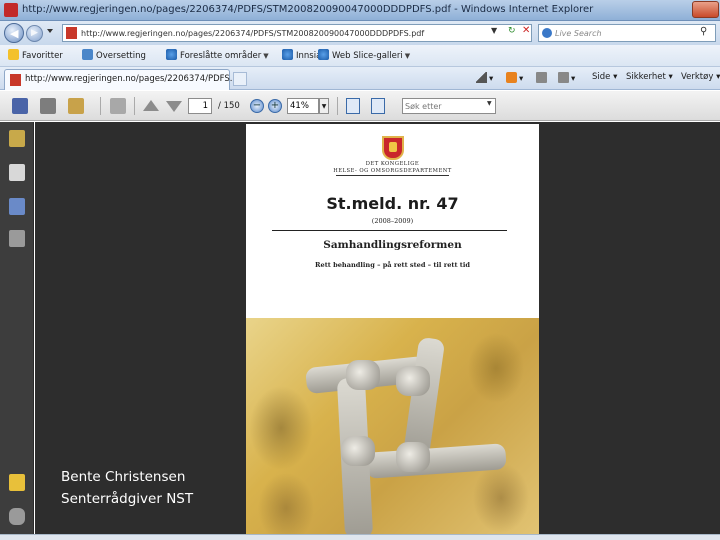 The height and width of the screenshot is (540, 720). Describe the element at coordinates (646, 77) in the screenshot. I see `security-menu-label: Sikkerhet` at that location.